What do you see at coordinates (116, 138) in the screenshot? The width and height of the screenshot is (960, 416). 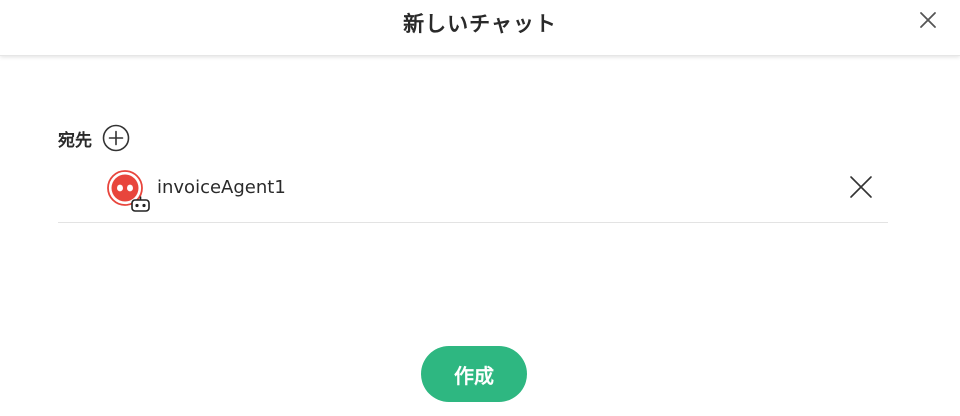 I see `add-recipient-button` at bounding box center [116, 138].